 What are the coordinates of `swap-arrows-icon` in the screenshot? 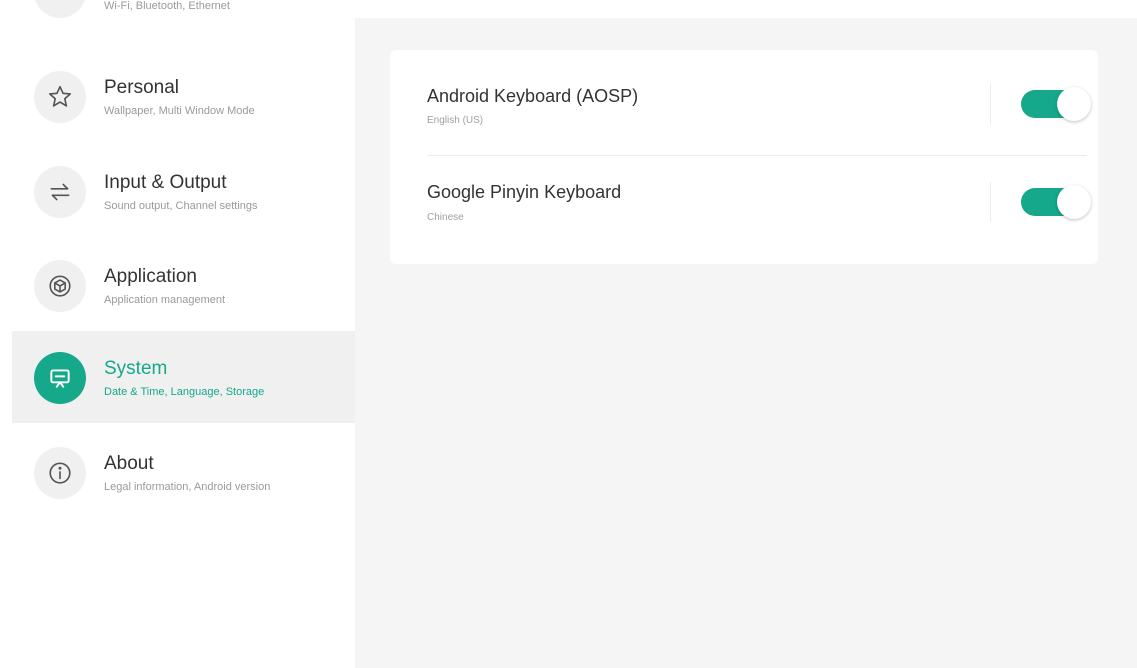 It's located at (60, 192).